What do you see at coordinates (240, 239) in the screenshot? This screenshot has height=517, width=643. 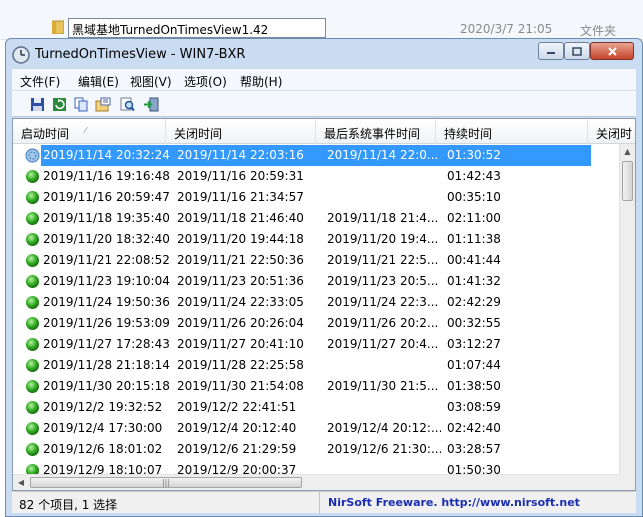 I see `cell-end-time: 2019/11/20 19:44:18` at bounding box center [240, 239].